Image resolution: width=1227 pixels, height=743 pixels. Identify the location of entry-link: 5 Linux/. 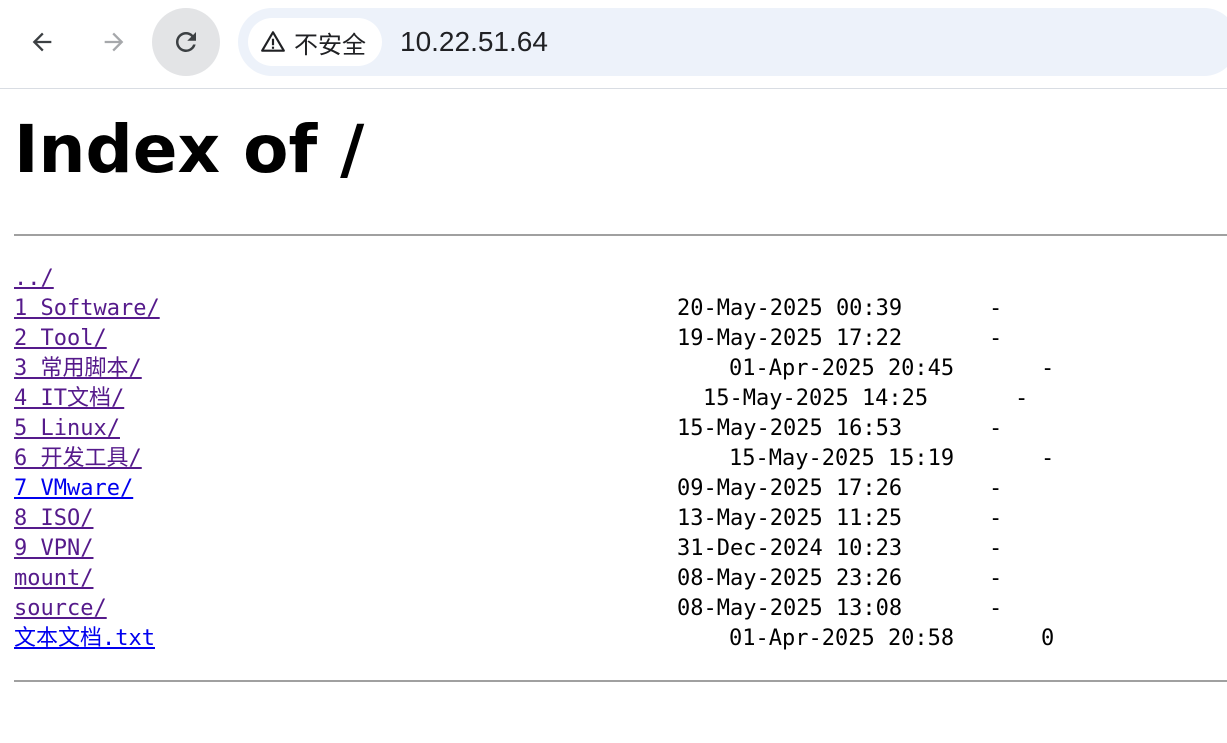
(67, 428).